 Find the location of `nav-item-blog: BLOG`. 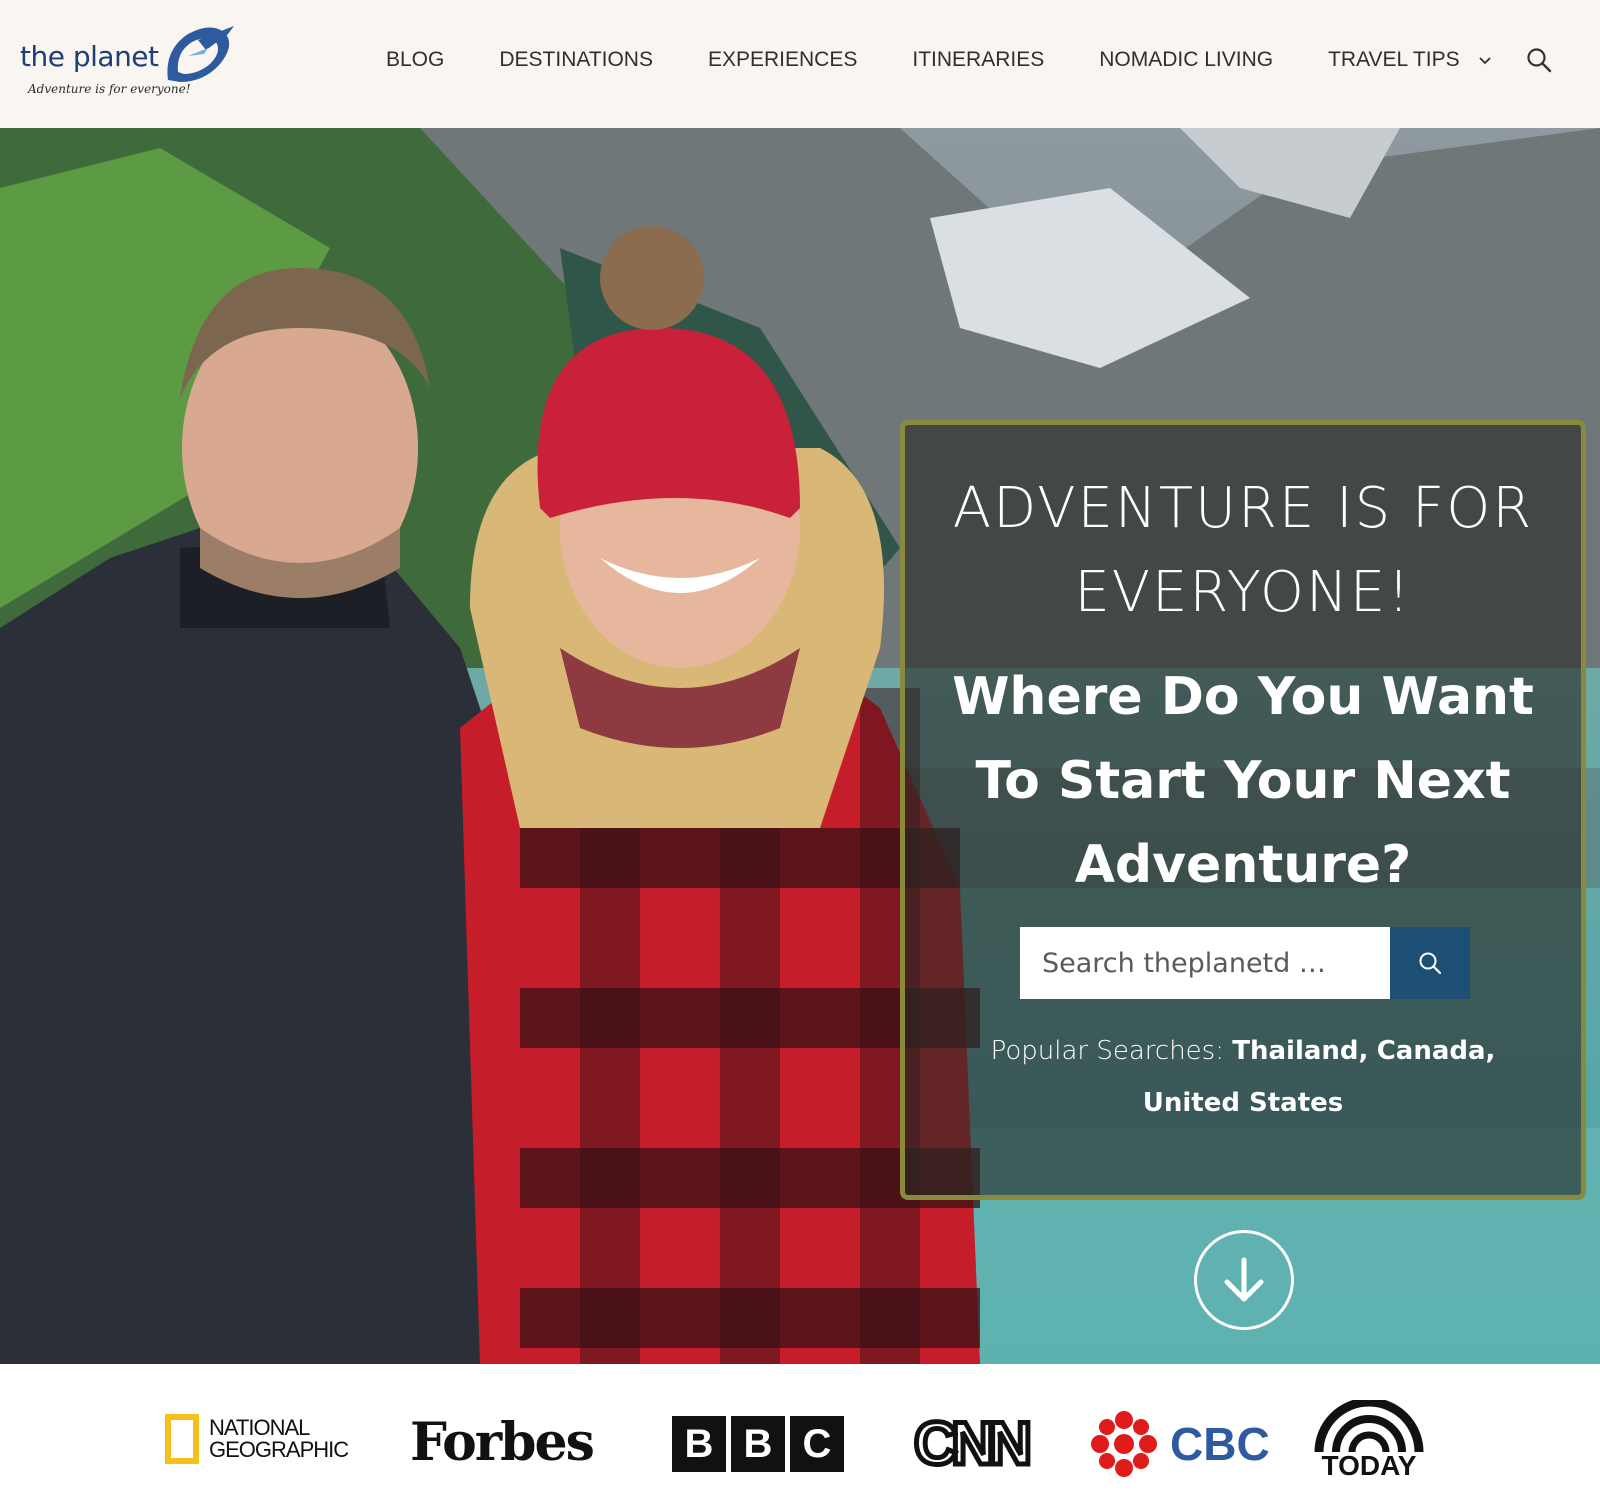

nav-item-blog: BLOG is located at coordinates (415, 60).